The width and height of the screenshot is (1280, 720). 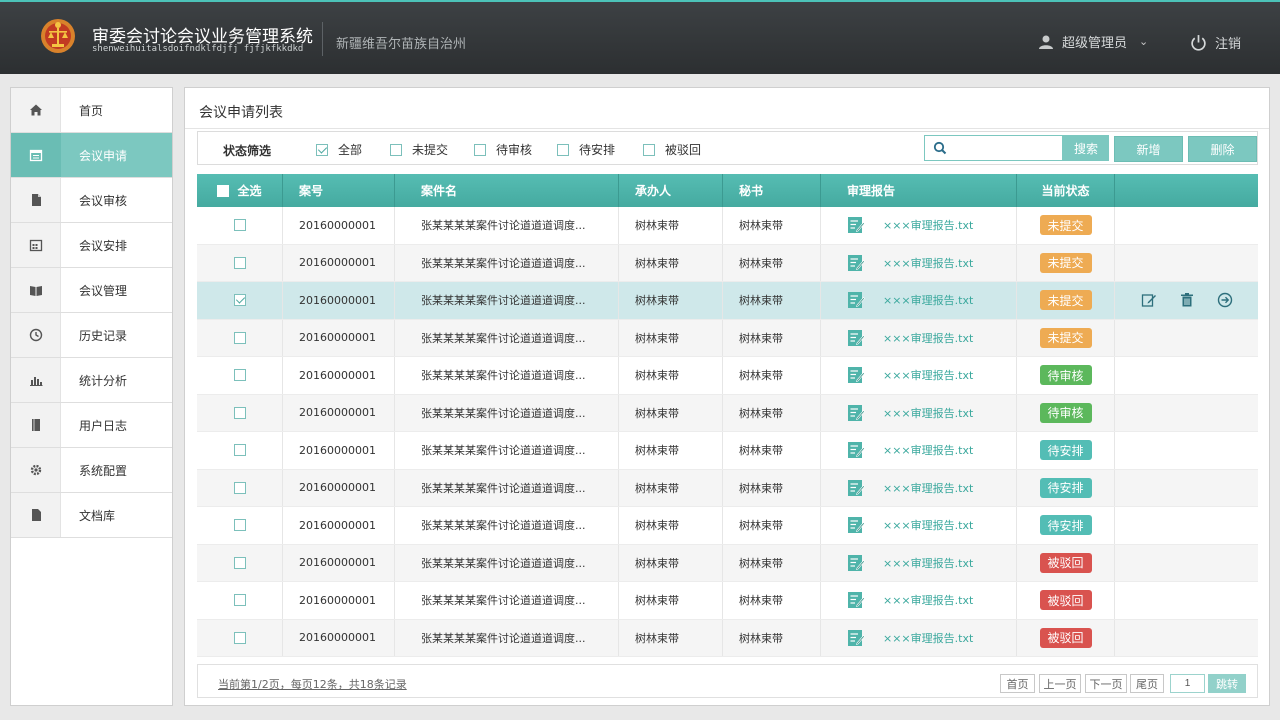 I want to click on arrow-right-circle-icon, so click(x=1225, y=300).